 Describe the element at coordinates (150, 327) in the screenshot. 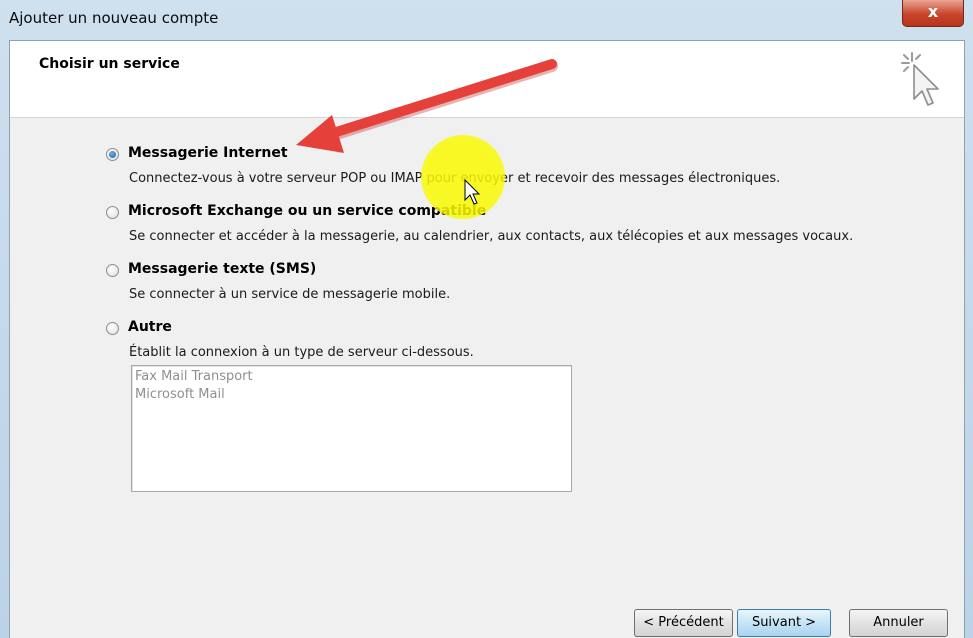

I see `option-label: Autre` at that location.